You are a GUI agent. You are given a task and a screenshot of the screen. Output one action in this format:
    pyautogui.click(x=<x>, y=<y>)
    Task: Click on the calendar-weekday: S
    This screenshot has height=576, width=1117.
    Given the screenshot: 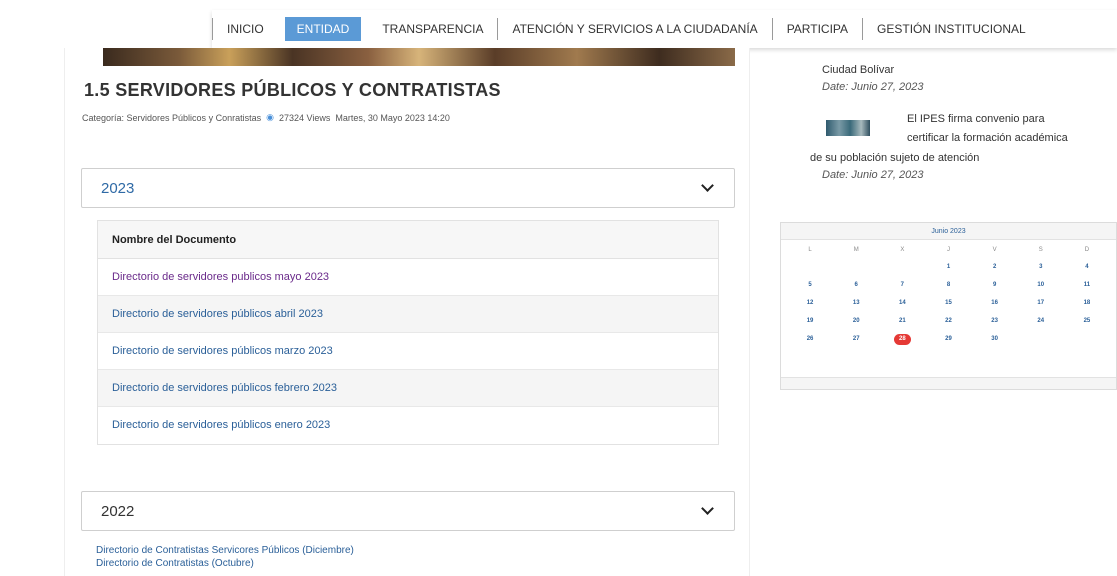 What is the action you would take?
    pyautogui.click(x=1040, y=250)
    